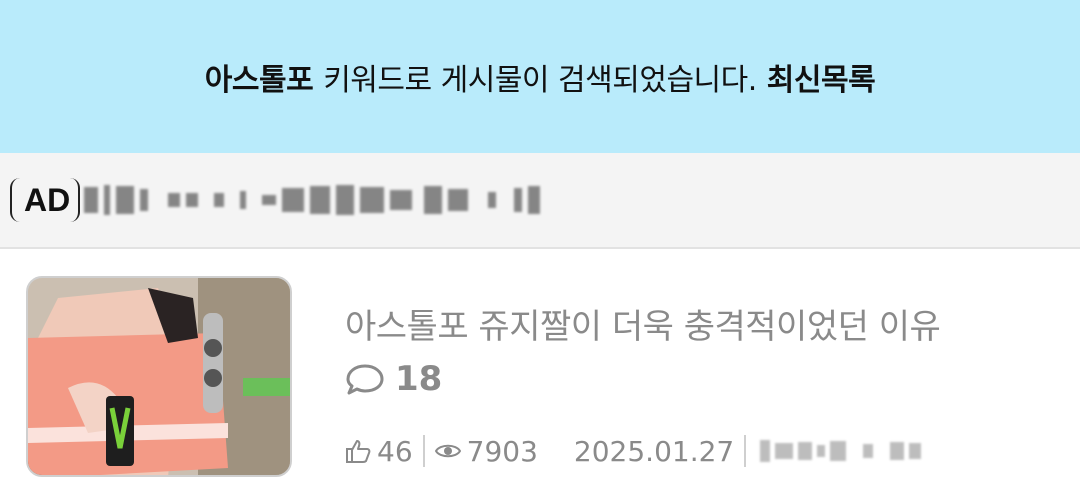  What do you see at coordinates (447, 451) in the screenshot?
I see `eye-icon` at bounding box center [447, 451].